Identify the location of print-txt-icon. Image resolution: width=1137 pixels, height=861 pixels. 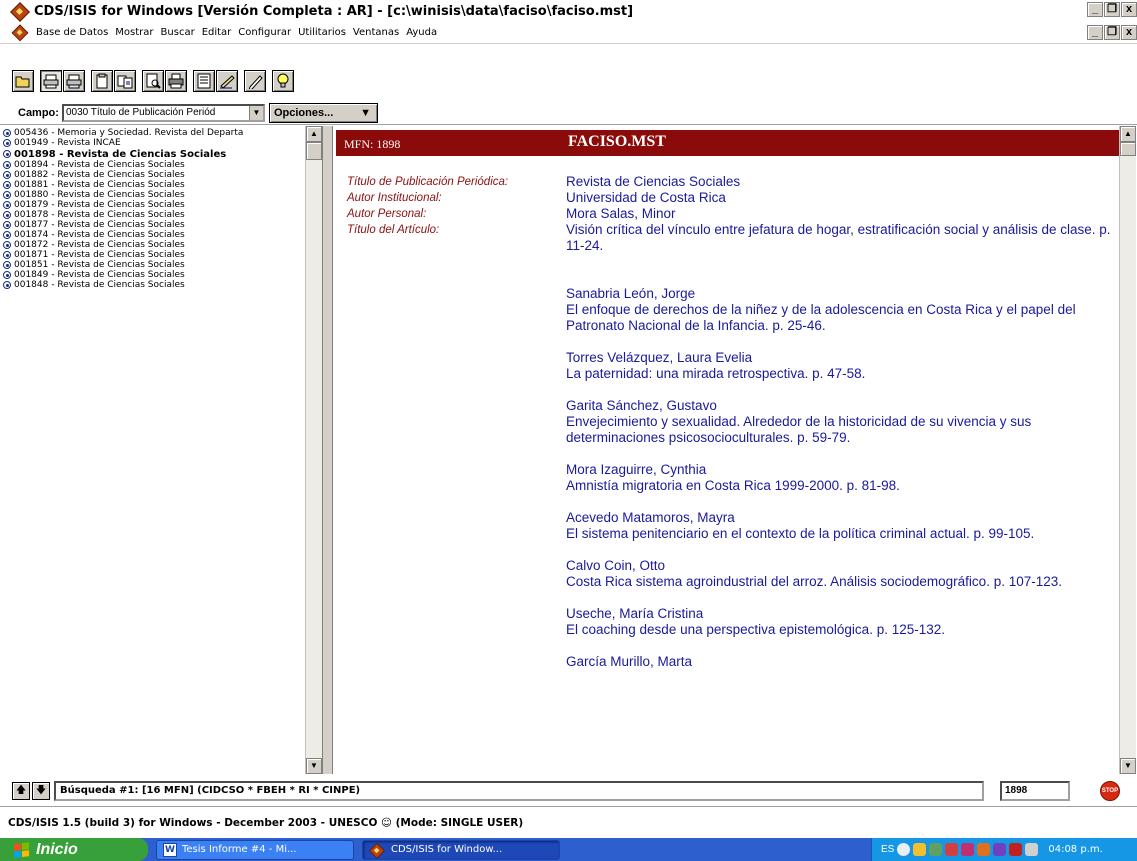
(51, 81).